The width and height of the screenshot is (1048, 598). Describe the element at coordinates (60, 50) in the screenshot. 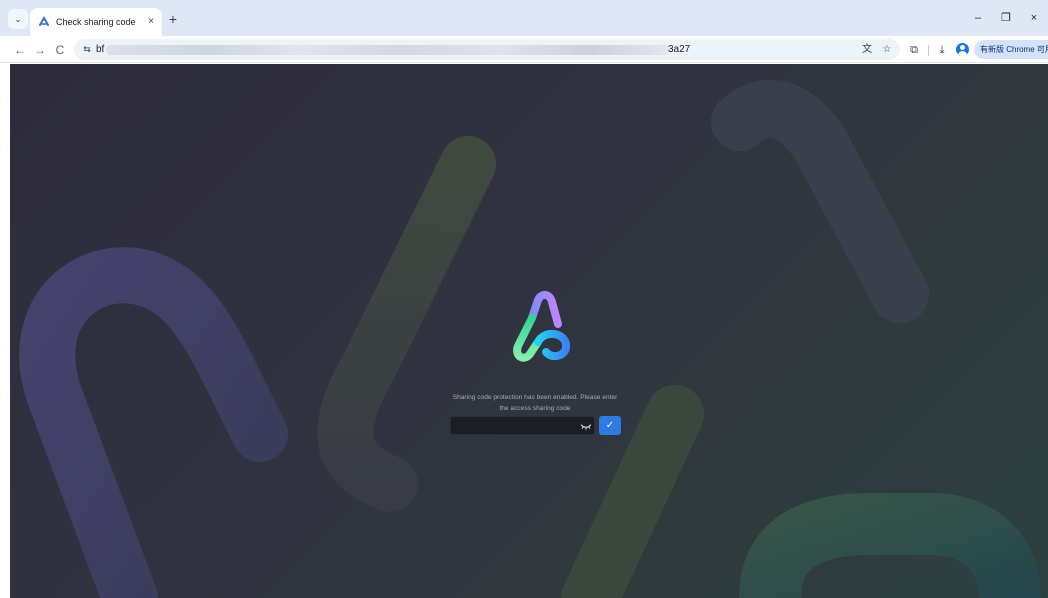

I see `reload-button: C` at that location.